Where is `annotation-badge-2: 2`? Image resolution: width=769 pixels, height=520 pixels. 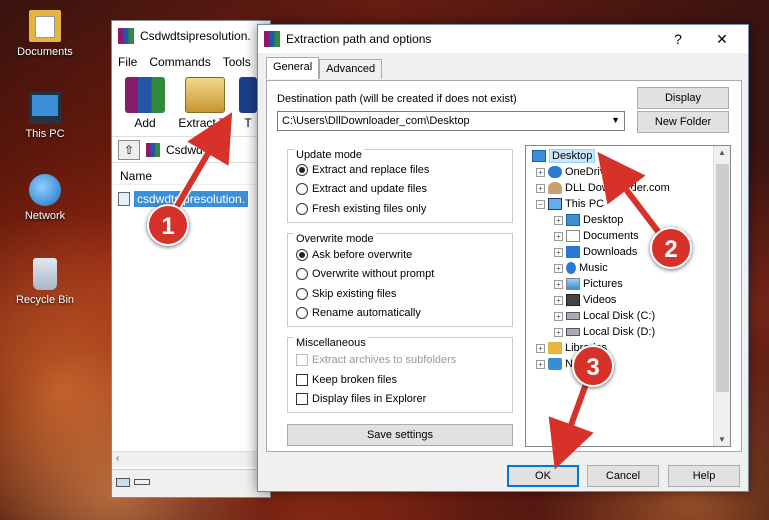
annotation-badge-2: 2 is located at coordinates (671, 248).